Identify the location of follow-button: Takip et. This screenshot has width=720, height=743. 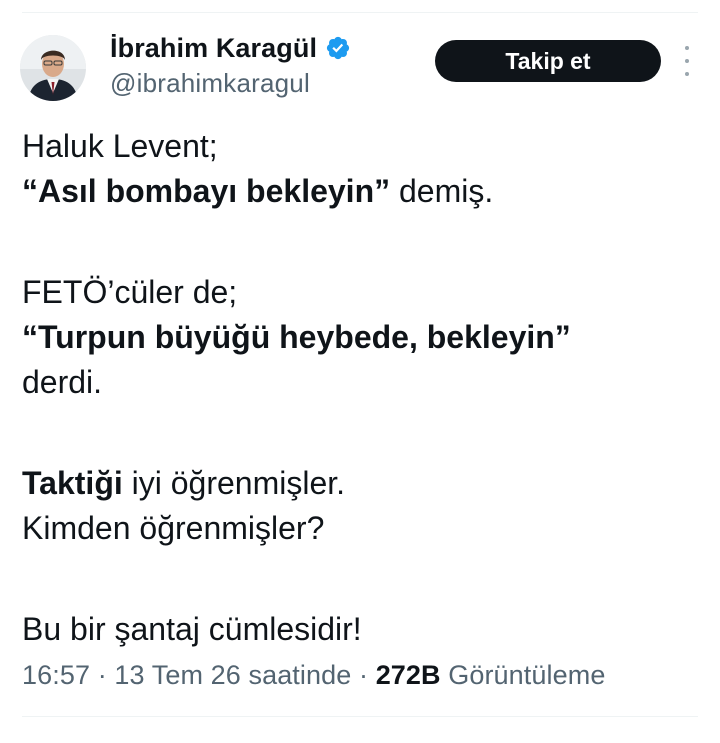
(548, 61).